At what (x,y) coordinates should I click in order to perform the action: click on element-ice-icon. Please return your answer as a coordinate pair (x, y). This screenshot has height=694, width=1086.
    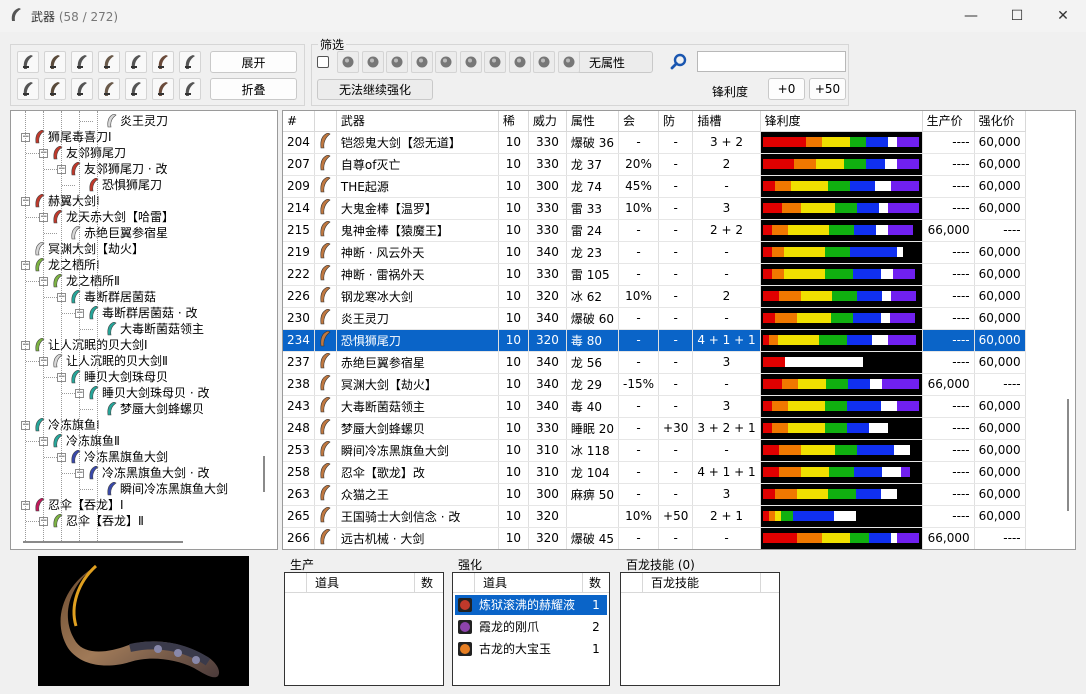
    Looking at the image, I should click on (421, 62).